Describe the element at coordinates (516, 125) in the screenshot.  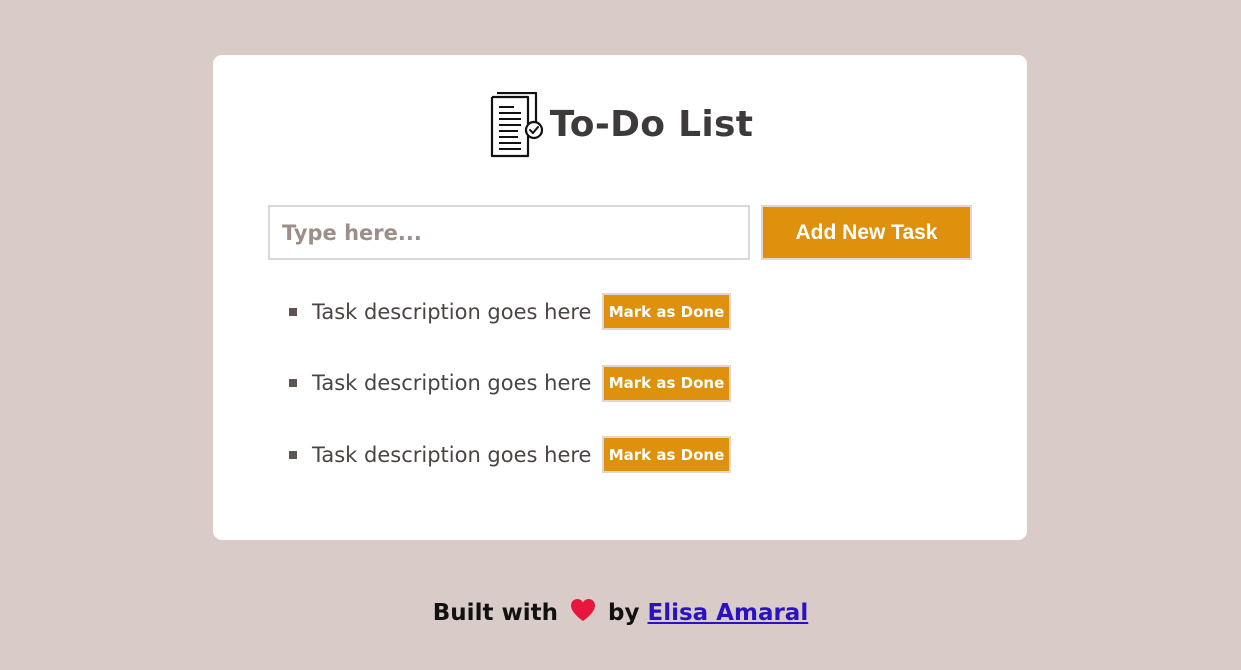
I see `checklist-document-icon` at that location.